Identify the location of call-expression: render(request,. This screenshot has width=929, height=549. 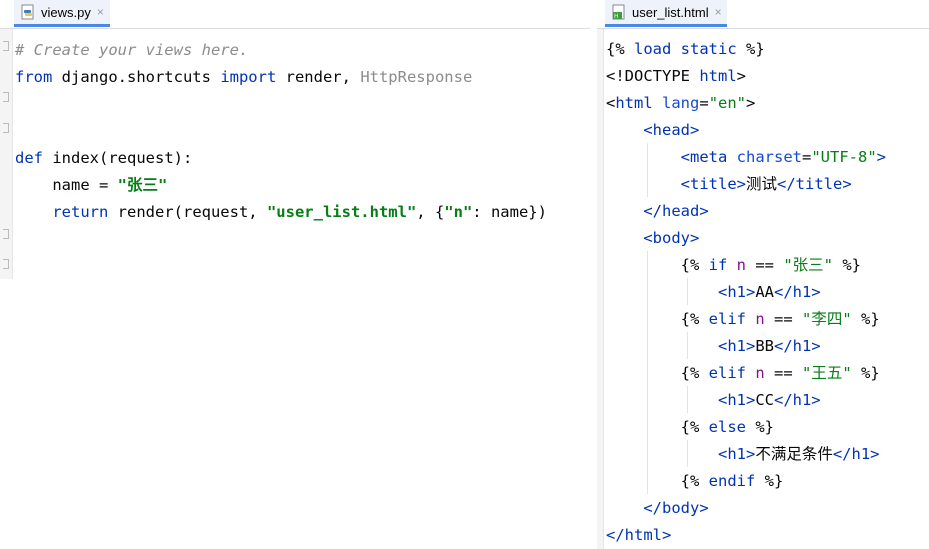
(187, 212).